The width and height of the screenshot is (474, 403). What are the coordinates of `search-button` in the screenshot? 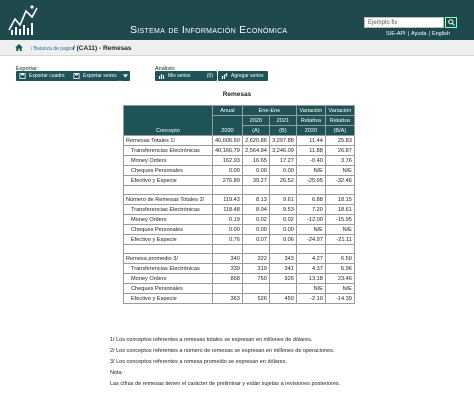 It's located at (451, 22).